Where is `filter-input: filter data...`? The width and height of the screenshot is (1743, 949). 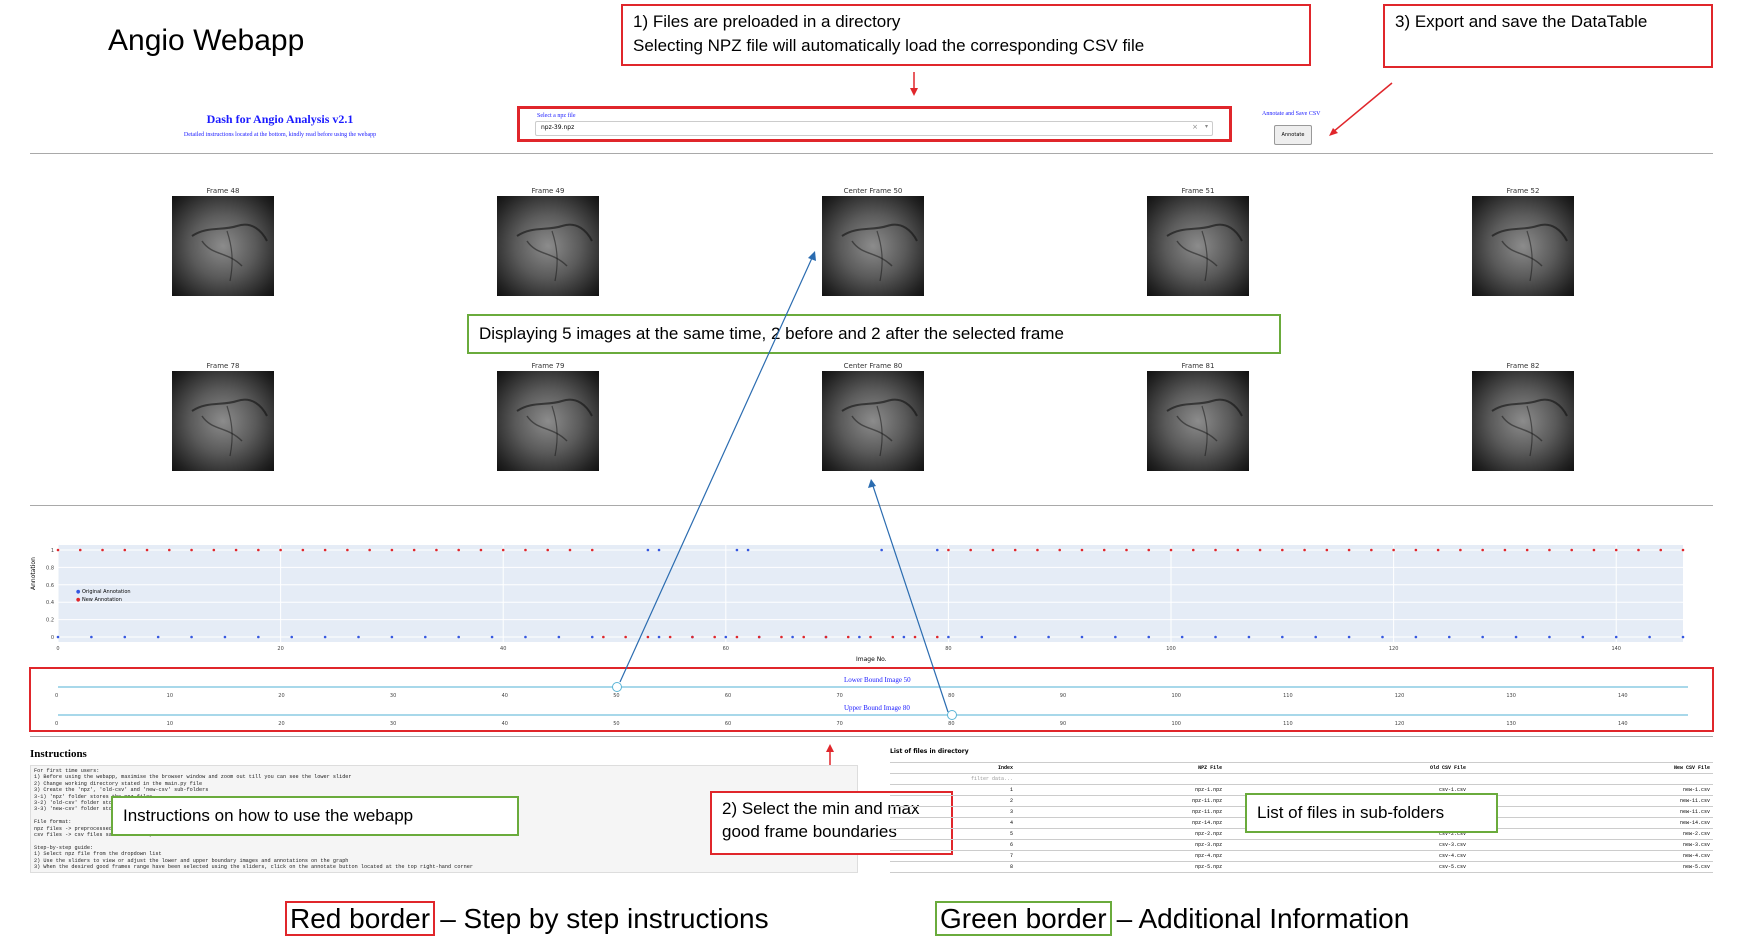 filter-input: filter data... is located at coordinates (953, 779).